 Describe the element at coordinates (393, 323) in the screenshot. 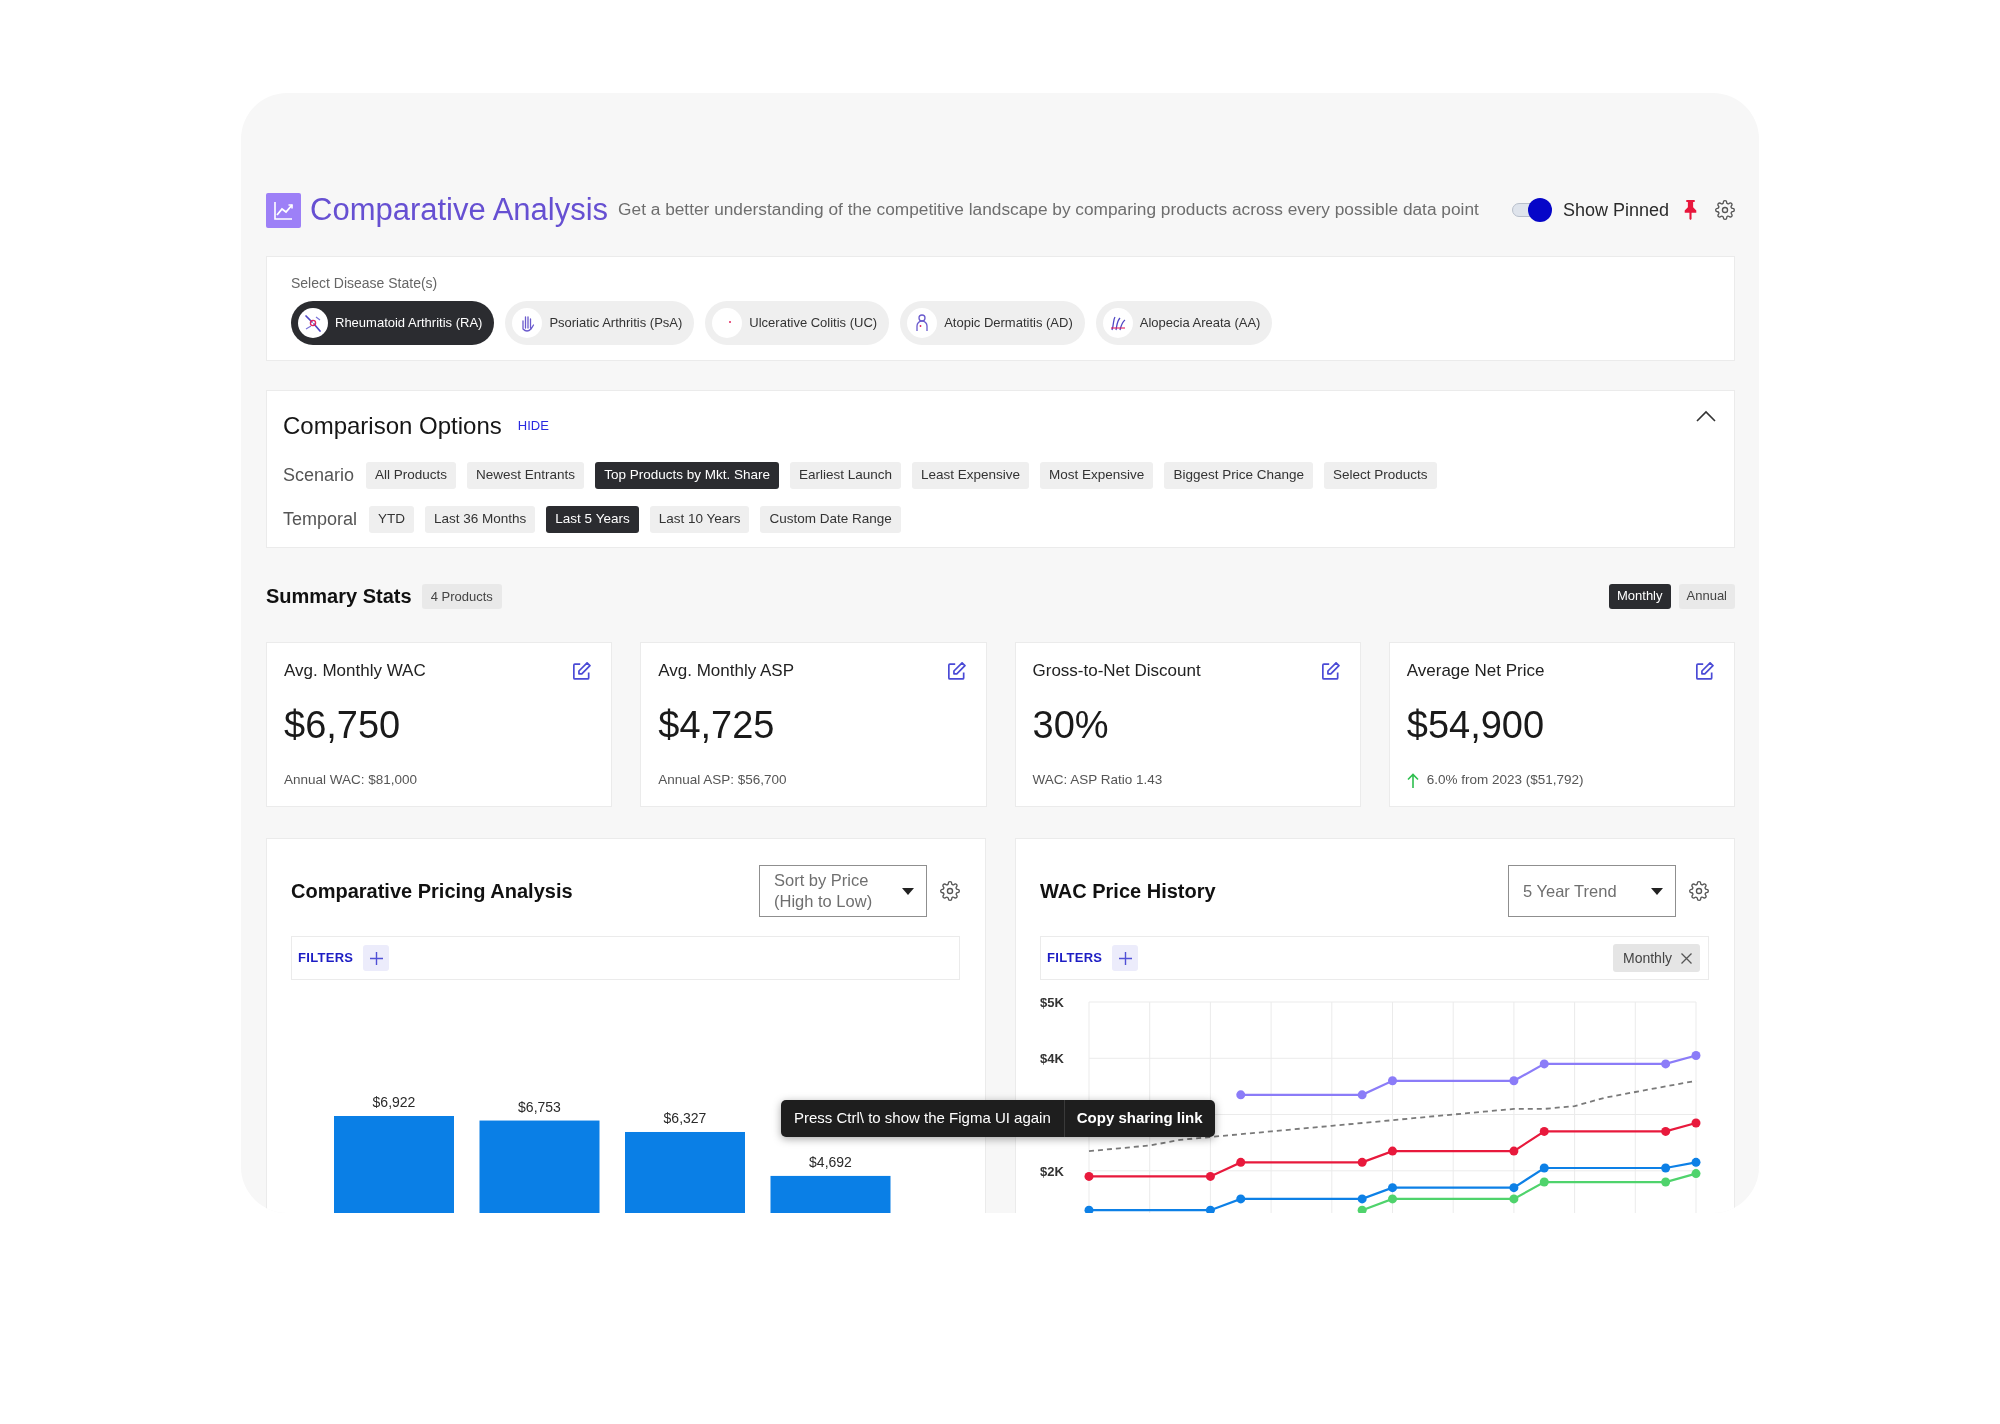

I see `disease-pill: Rheumatoid Arthritis (RA)` at that location.